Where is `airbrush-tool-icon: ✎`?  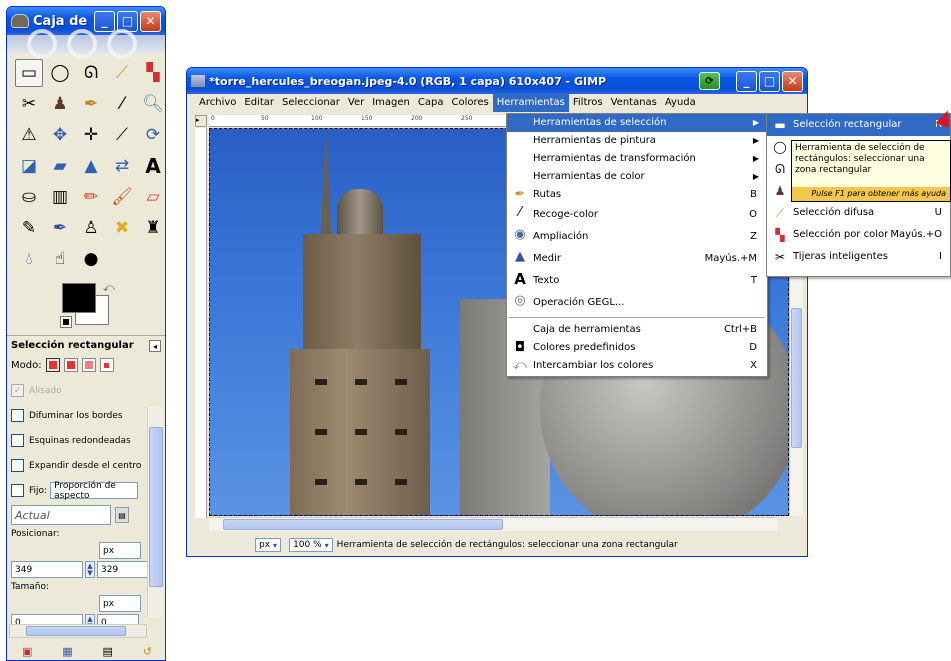
airbrush-tool-icon: ✎ is located at coordinates (29, 228).